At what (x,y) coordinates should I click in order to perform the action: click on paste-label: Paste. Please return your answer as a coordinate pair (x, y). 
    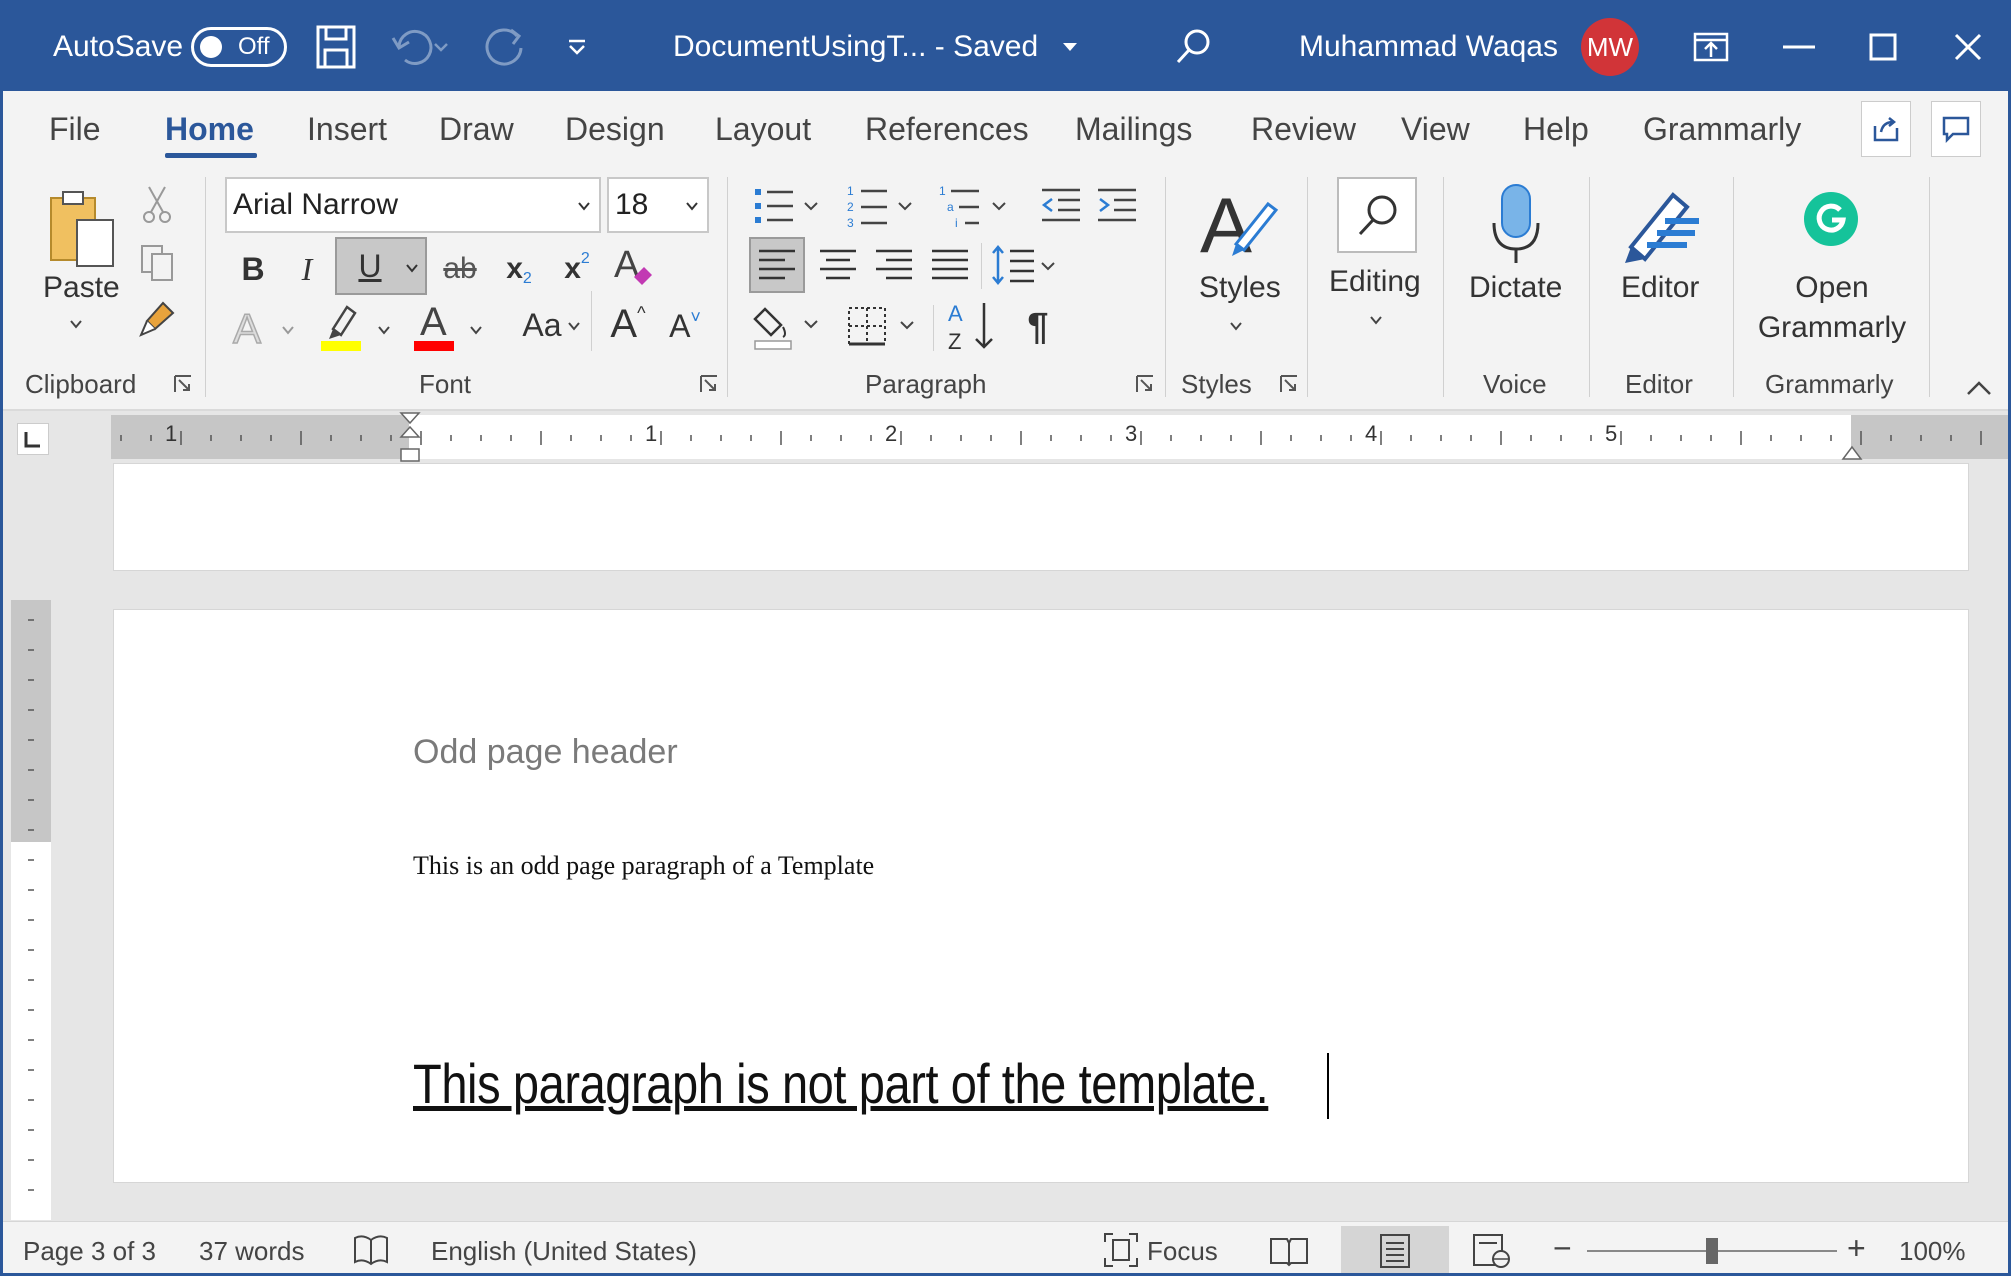
    Looking at the image, I should click on (81, 288).